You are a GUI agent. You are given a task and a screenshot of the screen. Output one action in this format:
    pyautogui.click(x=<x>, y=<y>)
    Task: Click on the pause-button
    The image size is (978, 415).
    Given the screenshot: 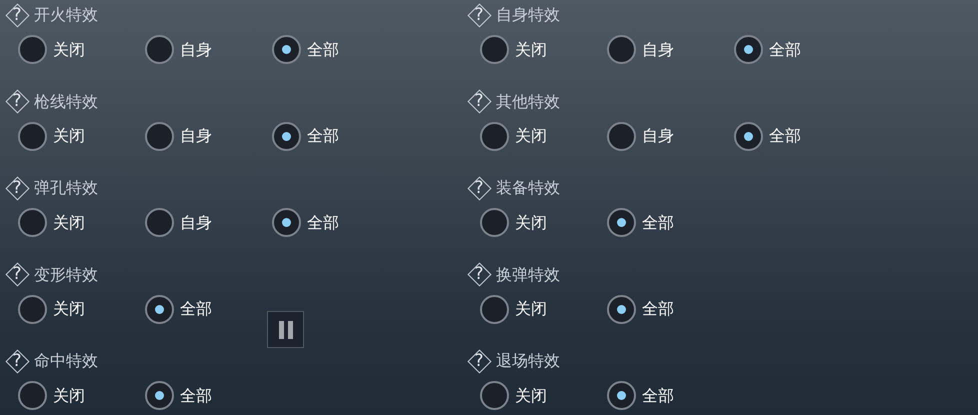 What is the action you would take?
    pyautogui.click(x=285, y=329)
    